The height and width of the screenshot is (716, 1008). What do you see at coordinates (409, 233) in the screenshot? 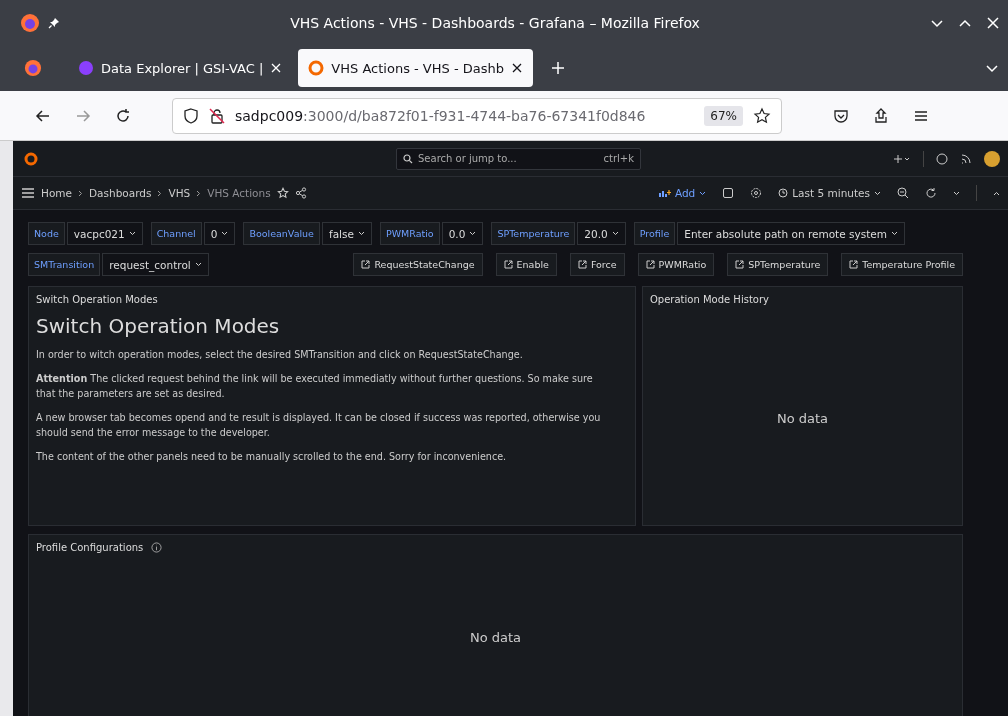
I see `variable-label: PWMRatio` at bounding box center [409, 233].